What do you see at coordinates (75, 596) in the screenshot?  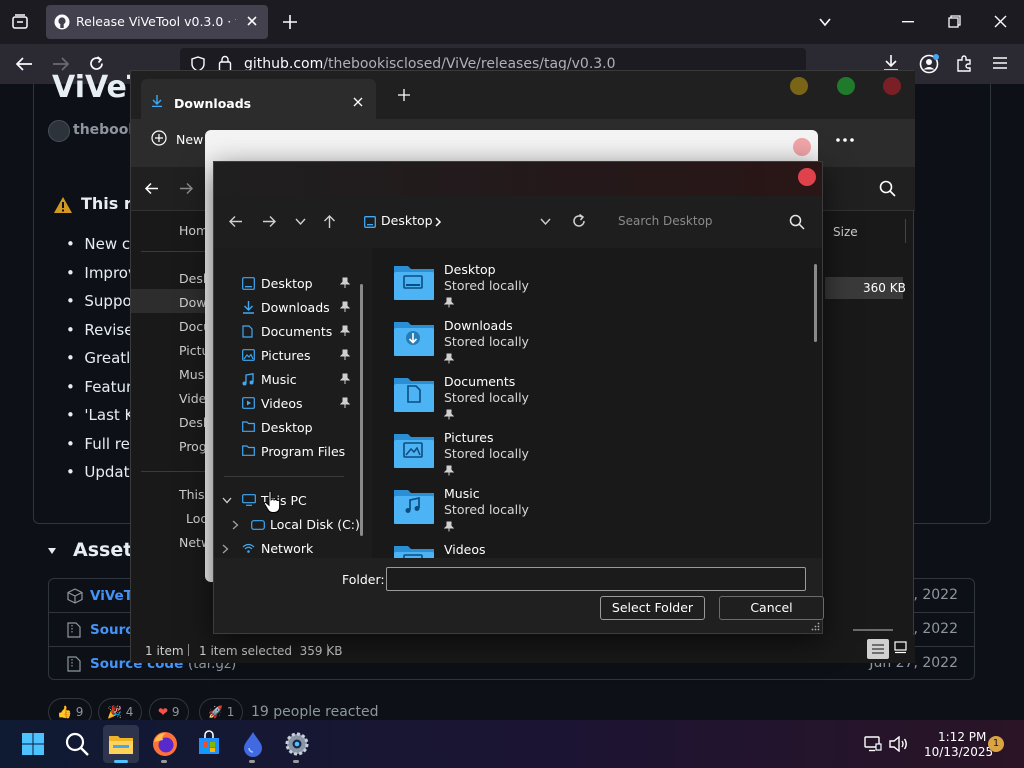 I see `package-icon` at bounding box center [75, 596].